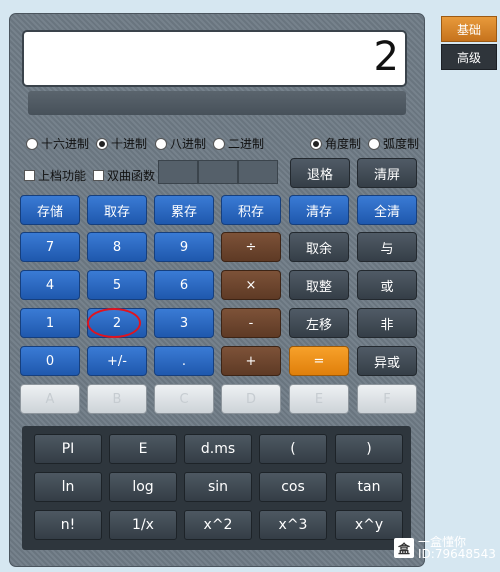 The width and height of the screenshot is (500, 572). Describe the element at coordinates (218, 449) in the screenshot. I see `sci-dms-button: d.ms` at that location.